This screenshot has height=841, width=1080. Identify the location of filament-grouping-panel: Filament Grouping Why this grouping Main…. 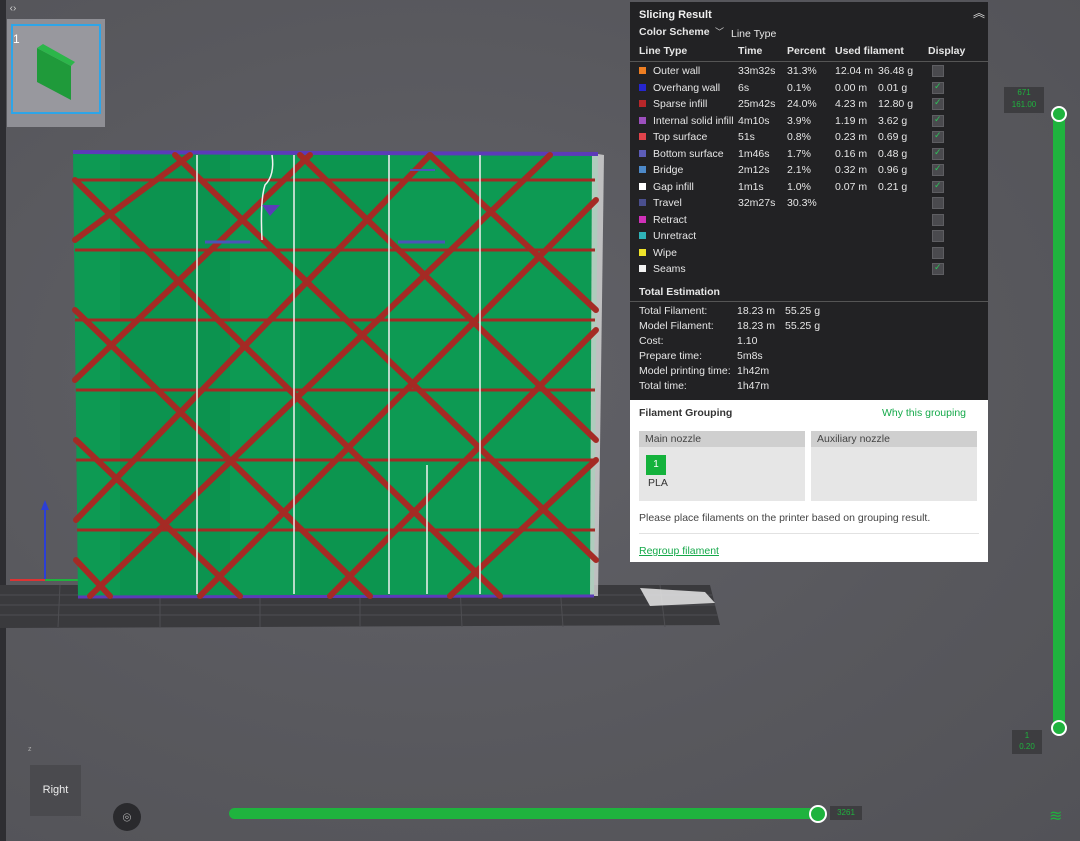
(809, 481).